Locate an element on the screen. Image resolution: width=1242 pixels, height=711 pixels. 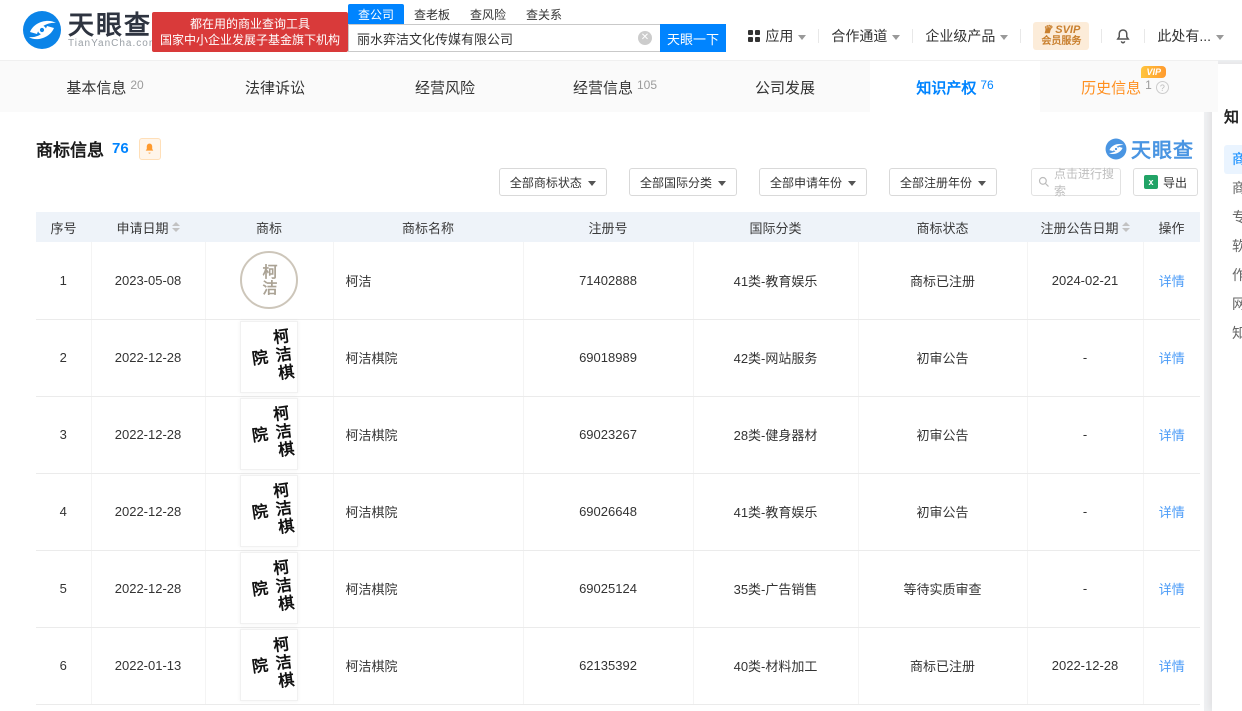
cell-intl-class: 35类-广告销售 is located at coordinates (776, 589).